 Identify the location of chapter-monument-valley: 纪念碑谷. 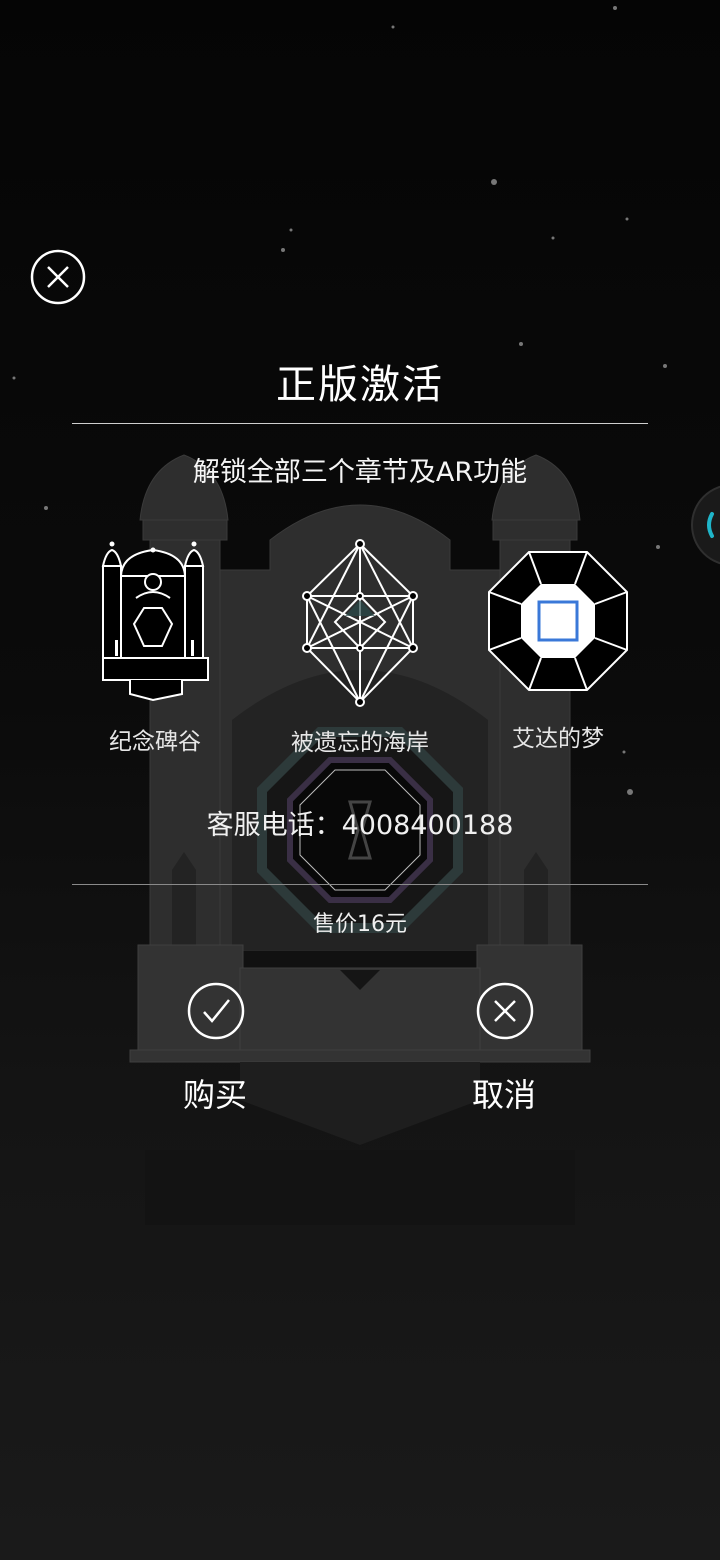
(155, 651).